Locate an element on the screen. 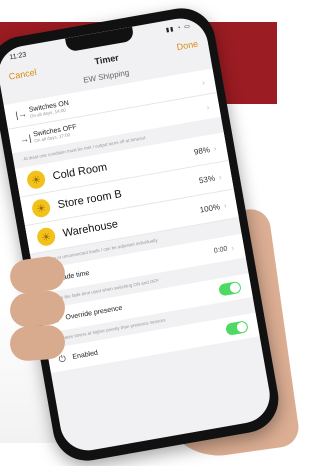  enabled-toggle is located at coordinates (237, 328).